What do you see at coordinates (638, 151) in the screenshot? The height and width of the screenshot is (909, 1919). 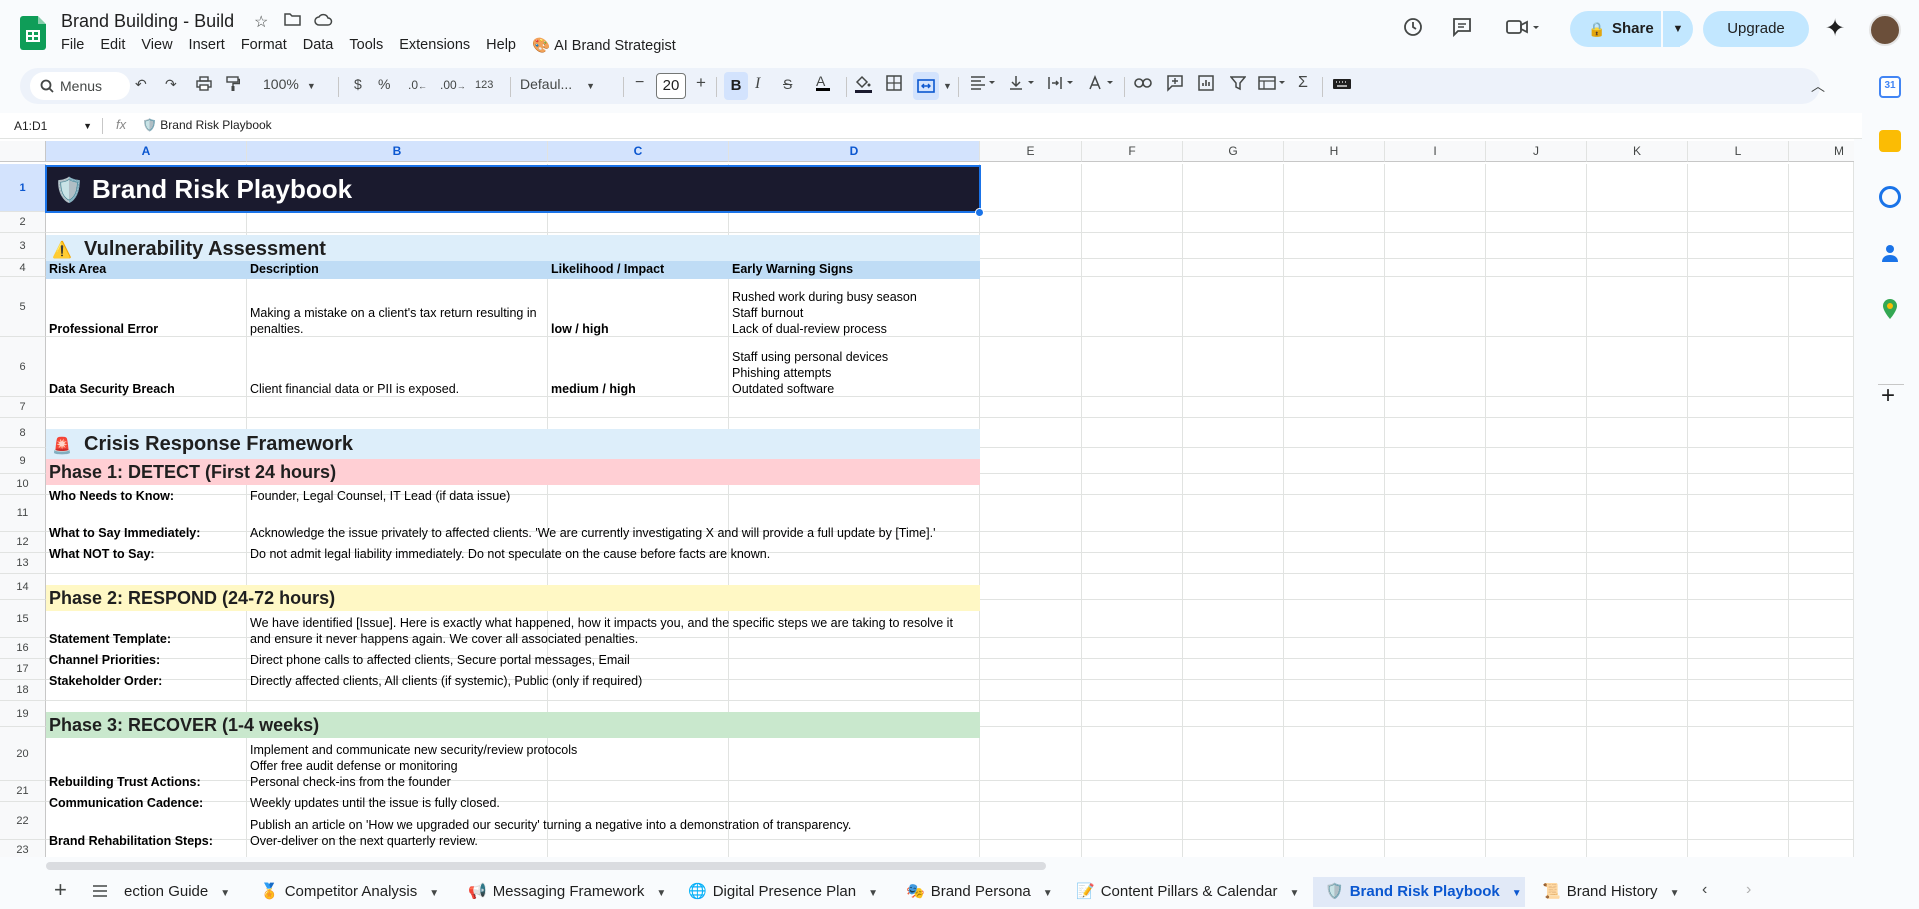 I see `column-header-c: C` at bounding box center [638, 151].